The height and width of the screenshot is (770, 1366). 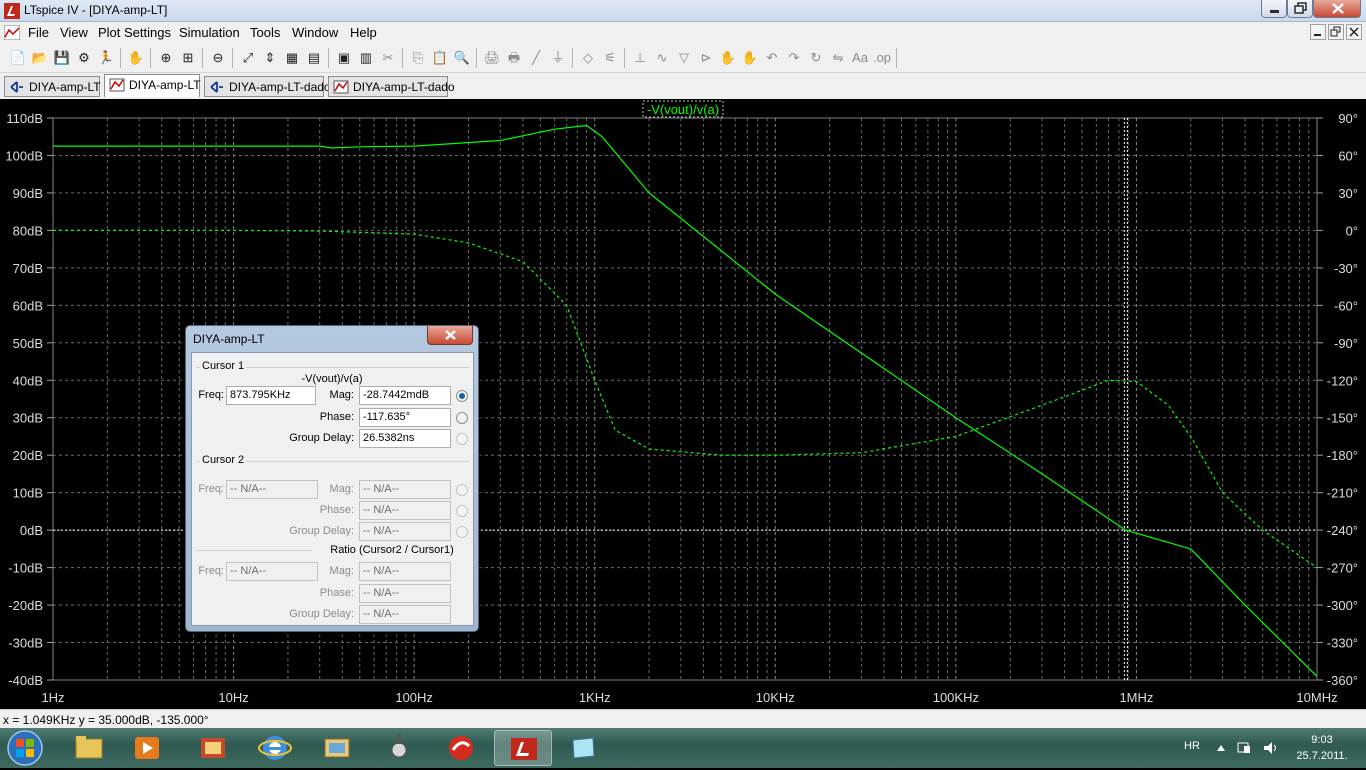 I want to click on taskbar-app2-button, so click(x=583, y=748).